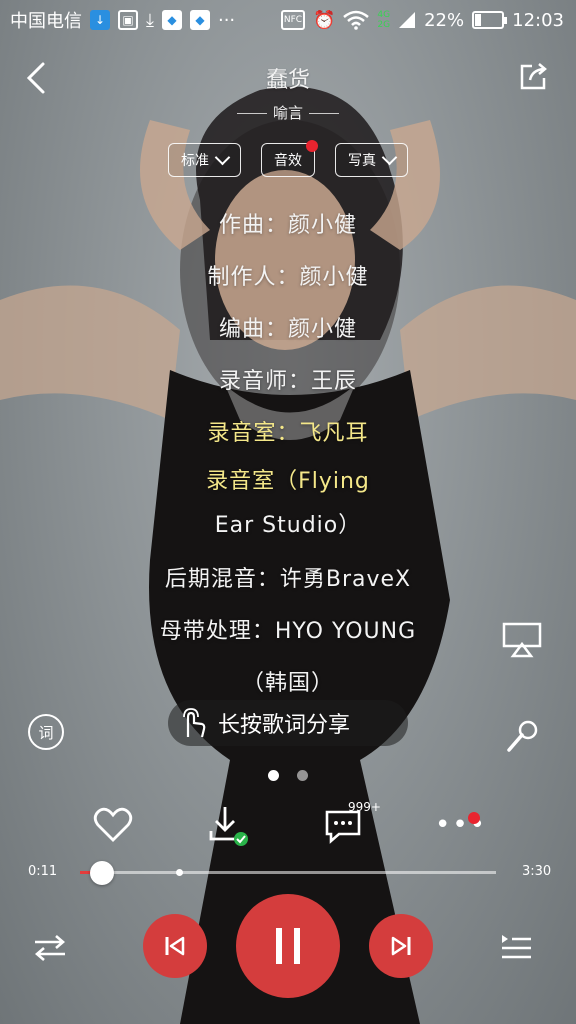  What do you see at coordinates (288, 775) in the screenshot?
I see `page-indicator` at bounding box center [288, 775].